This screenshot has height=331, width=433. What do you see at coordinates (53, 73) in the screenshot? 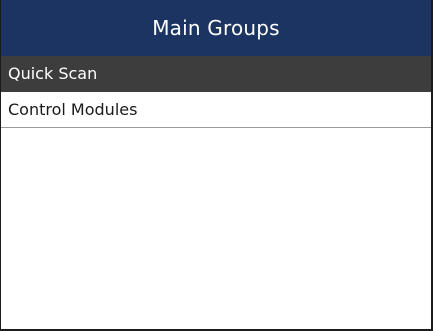
I see `menu-item-label: Quick Scan` at bounding box center [53, 73].